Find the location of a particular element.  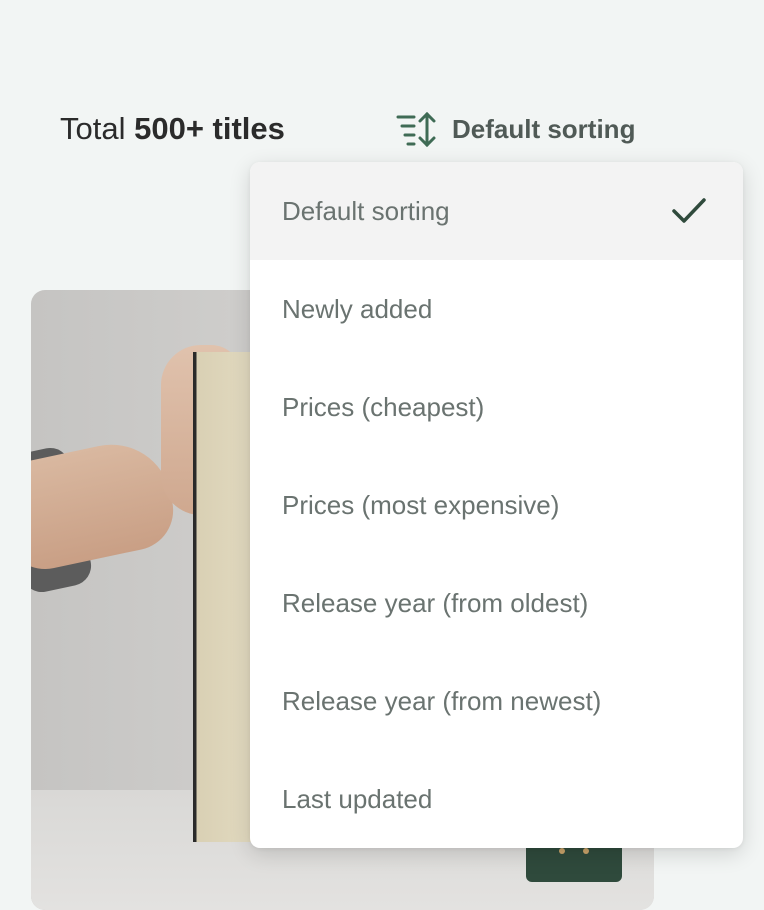

sort-option-price-most-expensive: Prices (most expensive) is located at coordinates (496, 505).